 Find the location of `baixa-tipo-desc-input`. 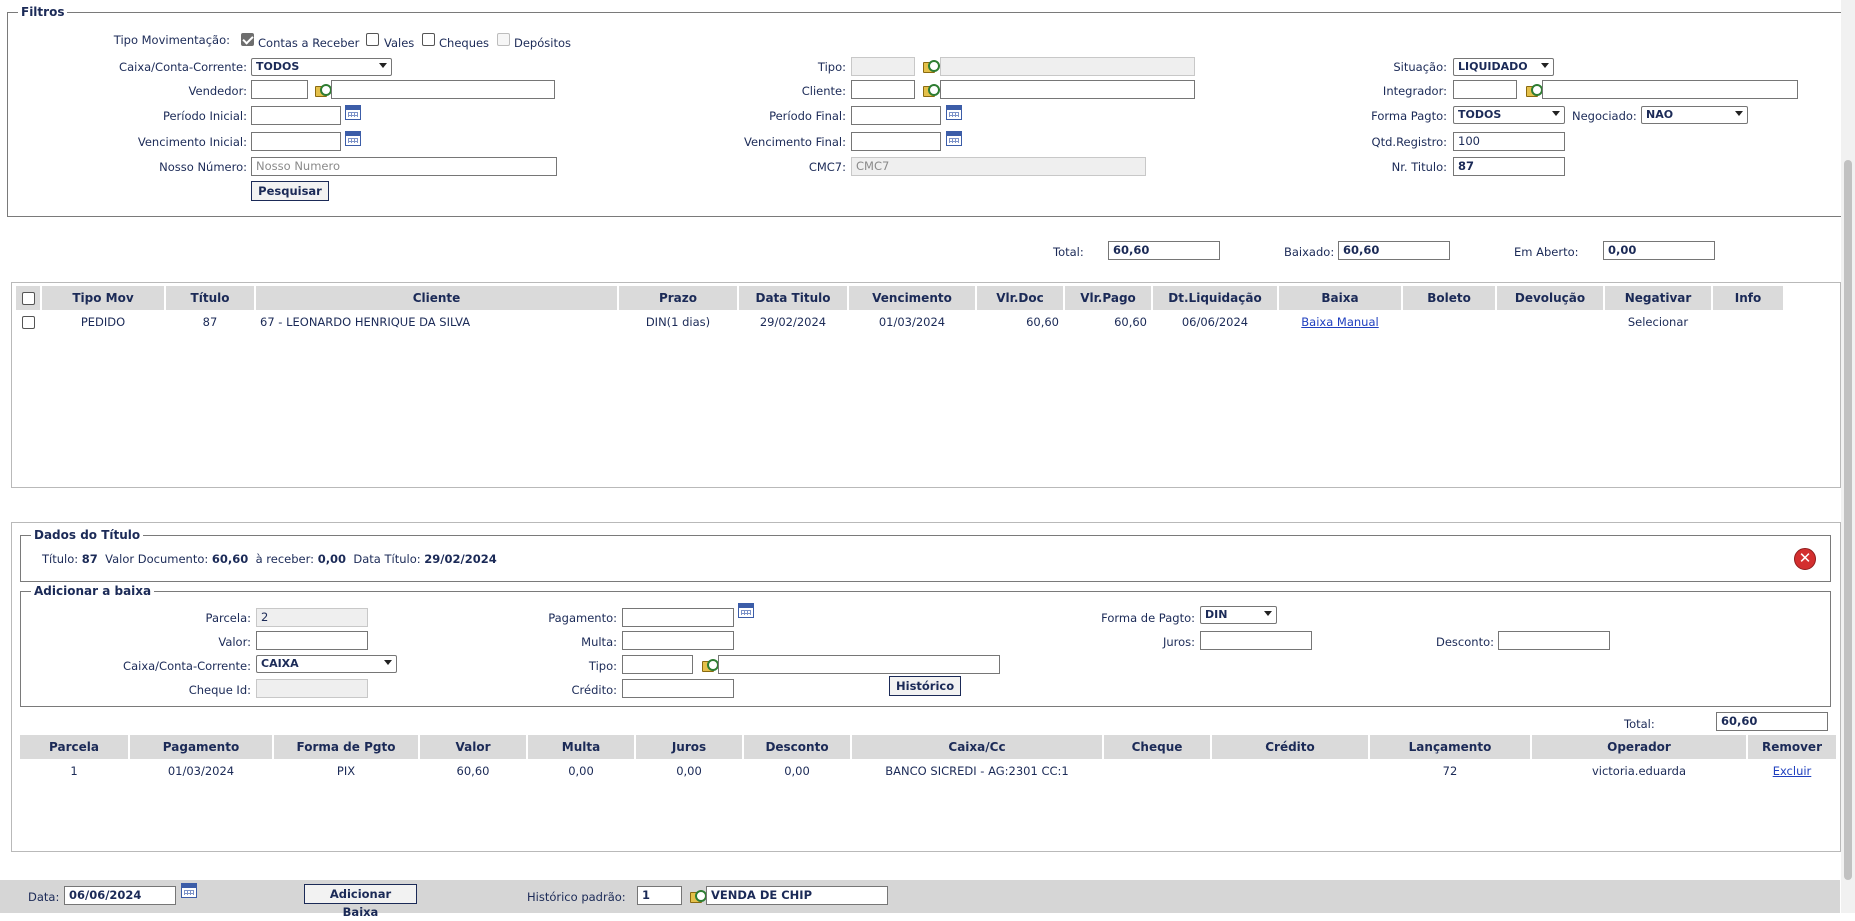

baixa-tipo-desc-input is located at coordinates (859, 664).